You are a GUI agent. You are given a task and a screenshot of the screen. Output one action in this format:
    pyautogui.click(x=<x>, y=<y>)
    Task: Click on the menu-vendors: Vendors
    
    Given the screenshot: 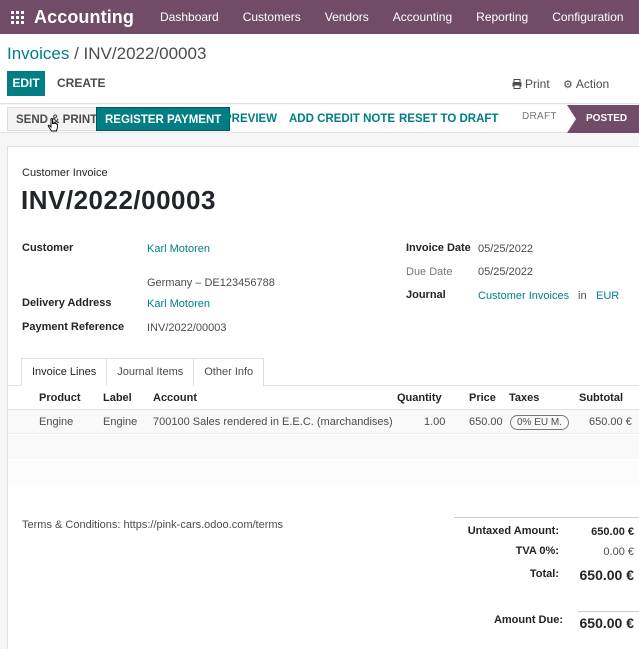 What is the action you would take?
    pyautogui.click(x=347, y=17)
    